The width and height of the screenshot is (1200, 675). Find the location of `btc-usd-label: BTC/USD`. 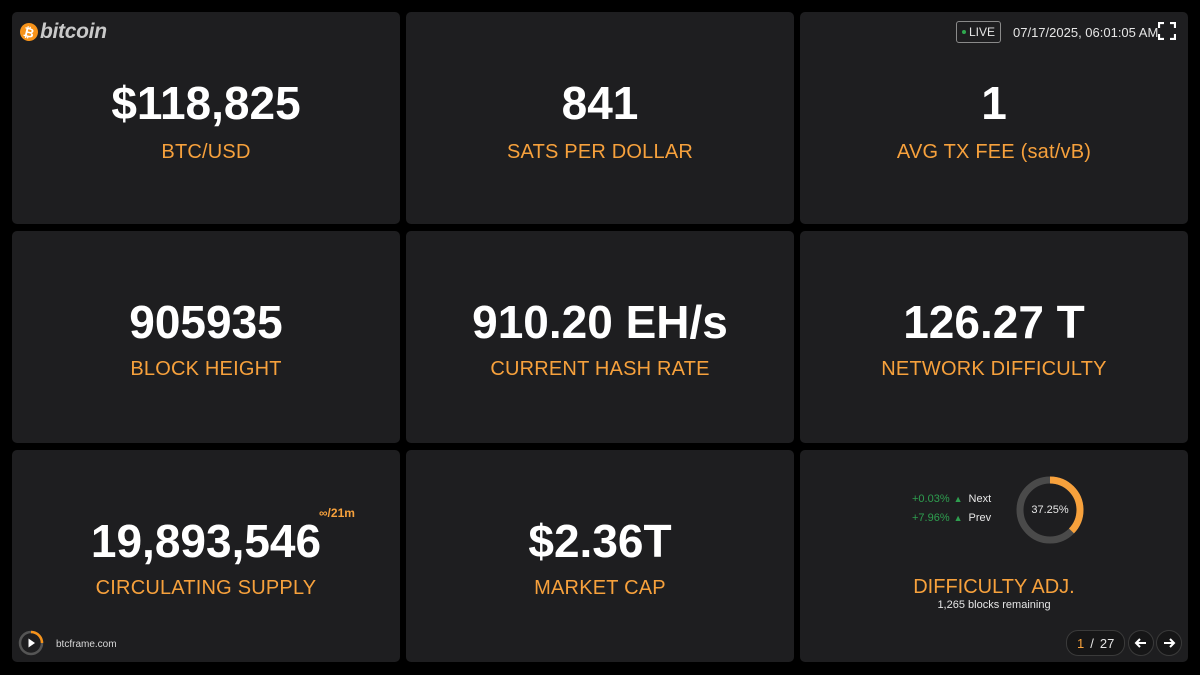

btc-usd-label: BTC/USD is located at coordinates (206, 152).